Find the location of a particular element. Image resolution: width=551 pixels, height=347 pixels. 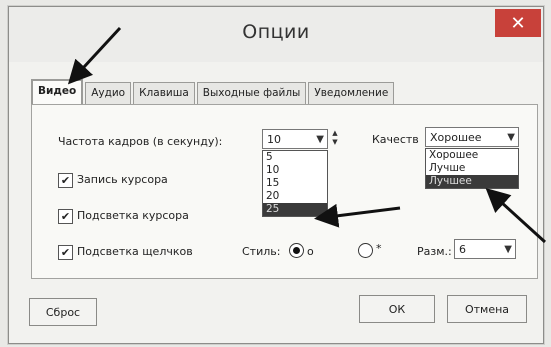

close-icon: ✕ is located at coordinates (518, 23).